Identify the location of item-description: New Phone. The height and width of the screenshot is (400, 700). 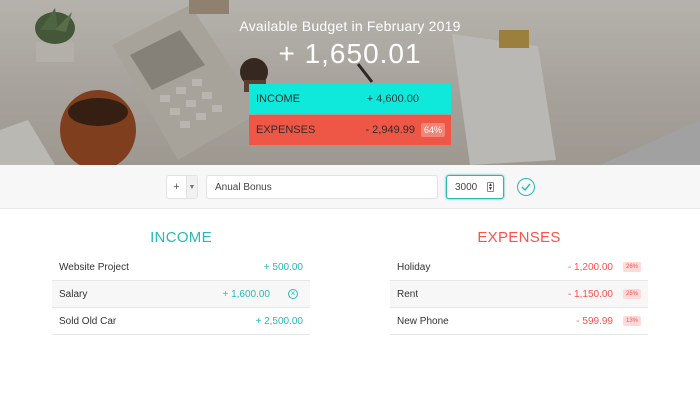
(423, 321).